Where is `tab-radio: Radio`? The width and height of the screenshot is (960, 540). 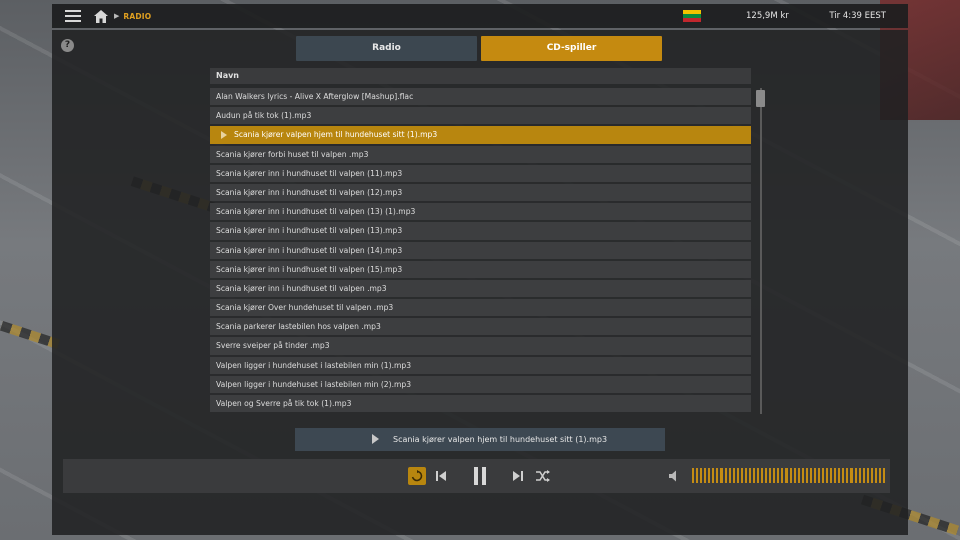 tab-radio: Radio is located at coordinates (386, 48).